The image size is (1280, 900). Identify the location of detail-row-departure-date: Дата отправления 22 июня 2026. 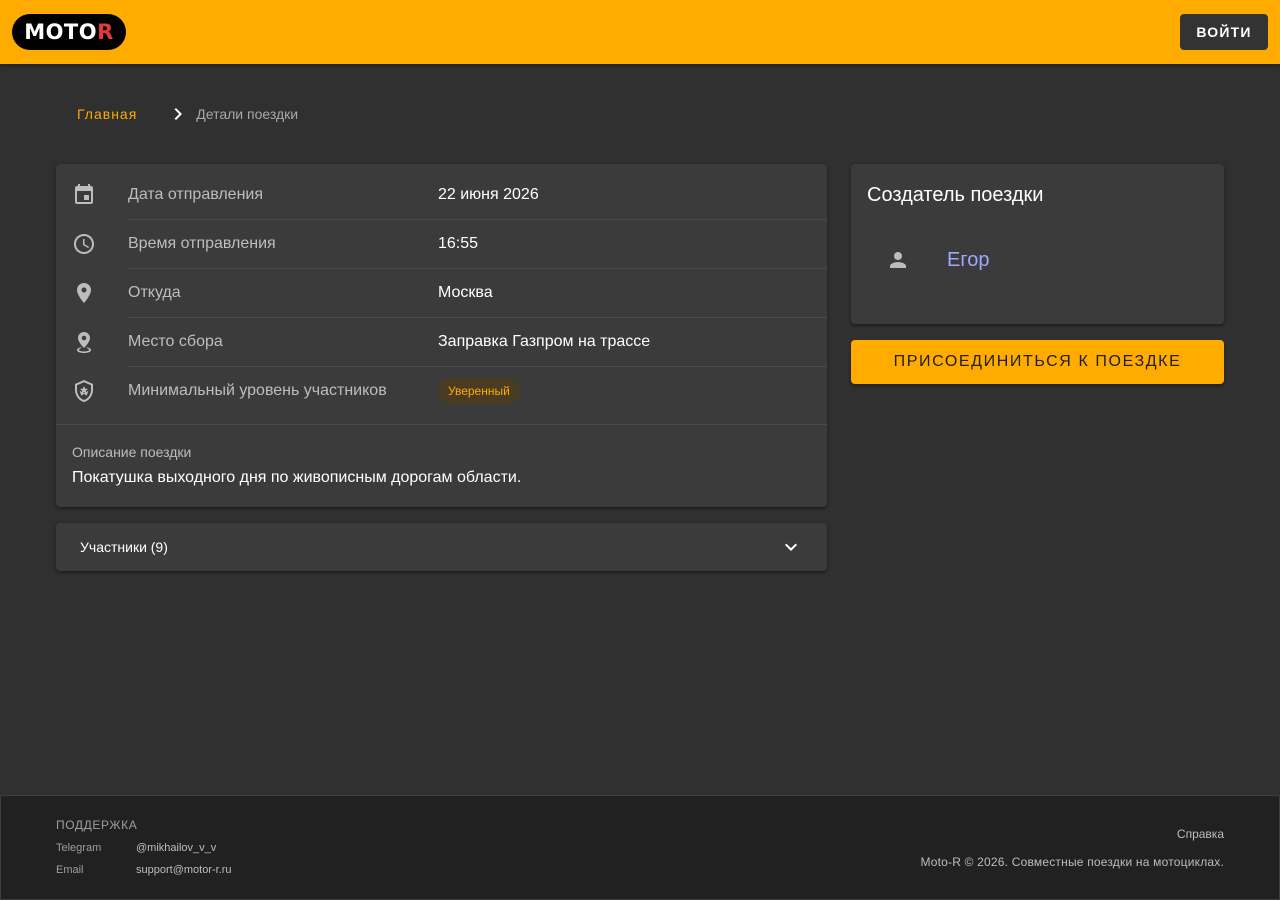
(441, 195).